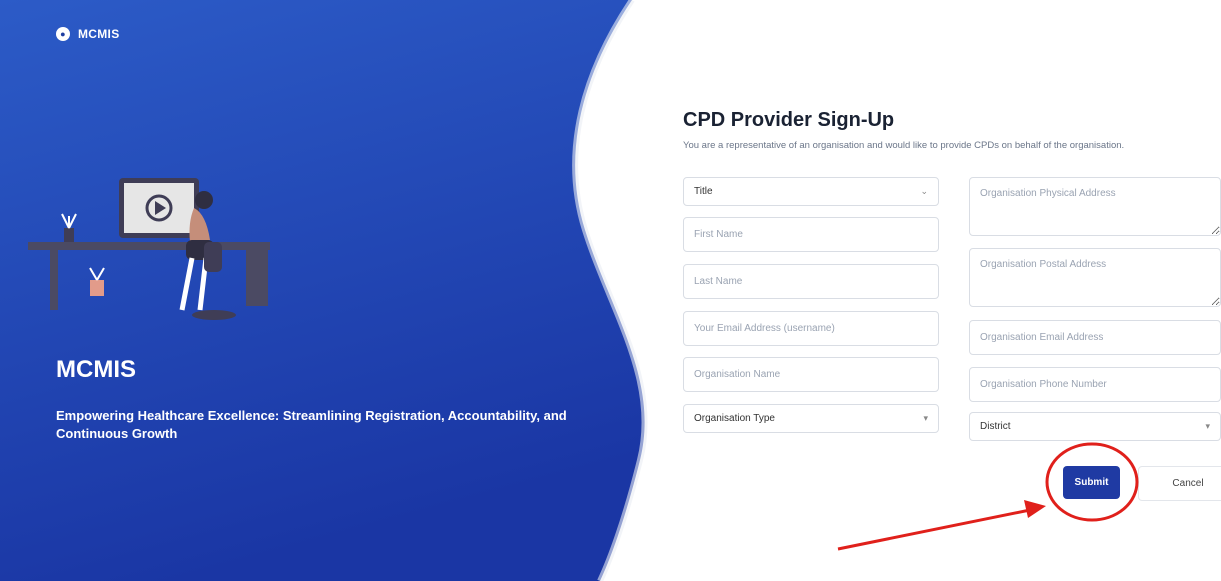 This screenshot has height=581, width=1221. Describe the element at coordinates (1091, 482) in the screenshot. I see `submit-button: Submit` at that location.